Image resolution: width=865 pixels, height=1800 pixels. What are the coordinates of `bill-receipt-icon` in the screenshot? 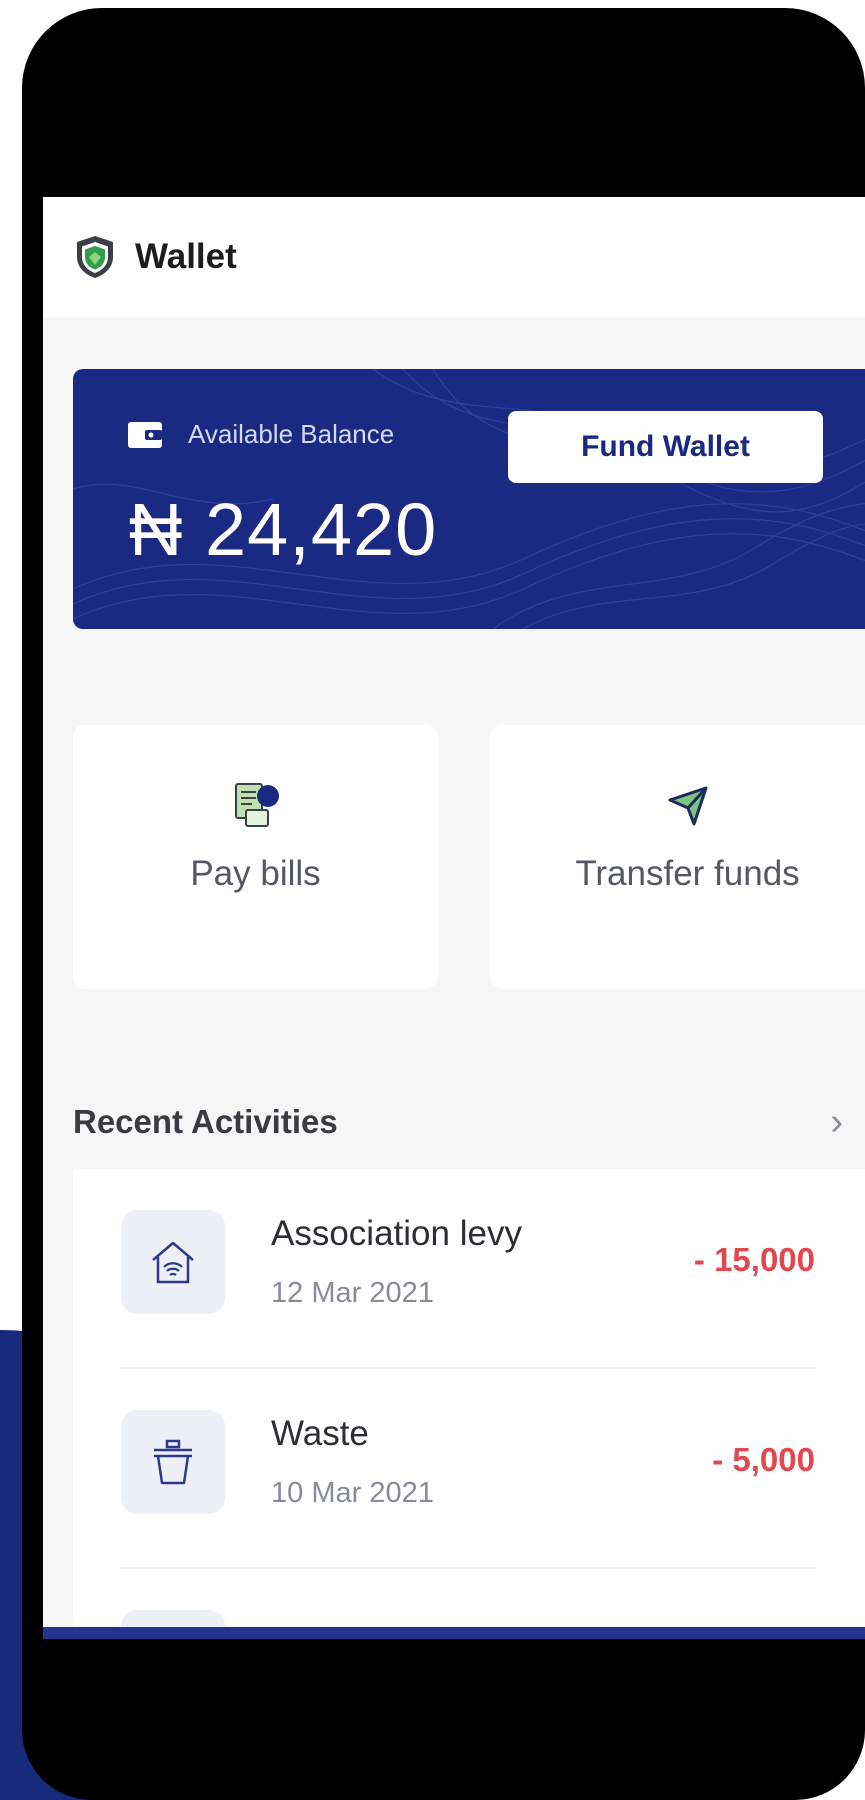 It's located at (256, 805).